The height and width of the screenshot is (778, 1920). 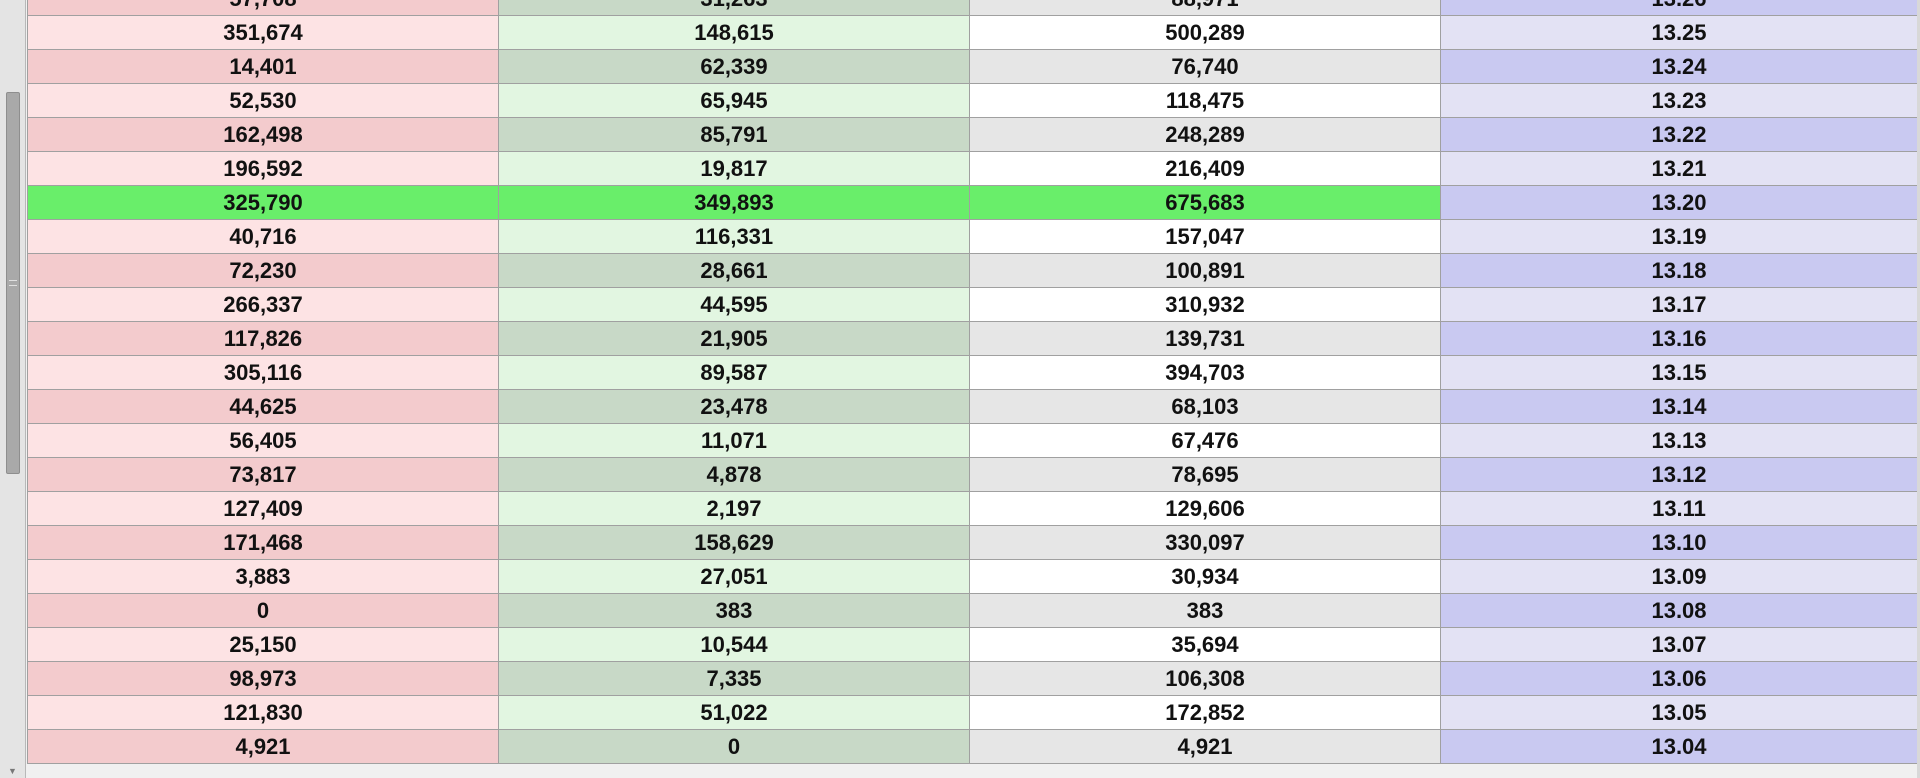 What do you see at coordinates (1679, 576) in the screenshot?
I see `price-cell: 13.09` at bounding box center [1679, 576].